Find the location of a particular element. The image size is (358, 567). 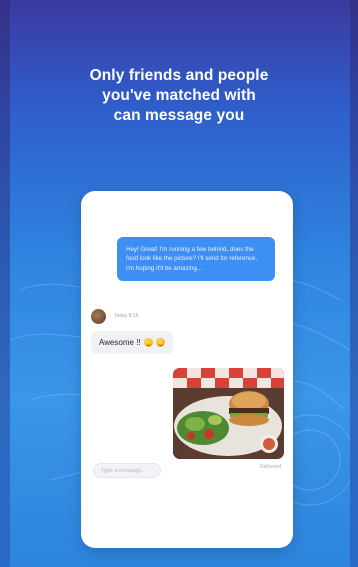

headline-line-2: you've matched with is located at coordinates (179, 95).